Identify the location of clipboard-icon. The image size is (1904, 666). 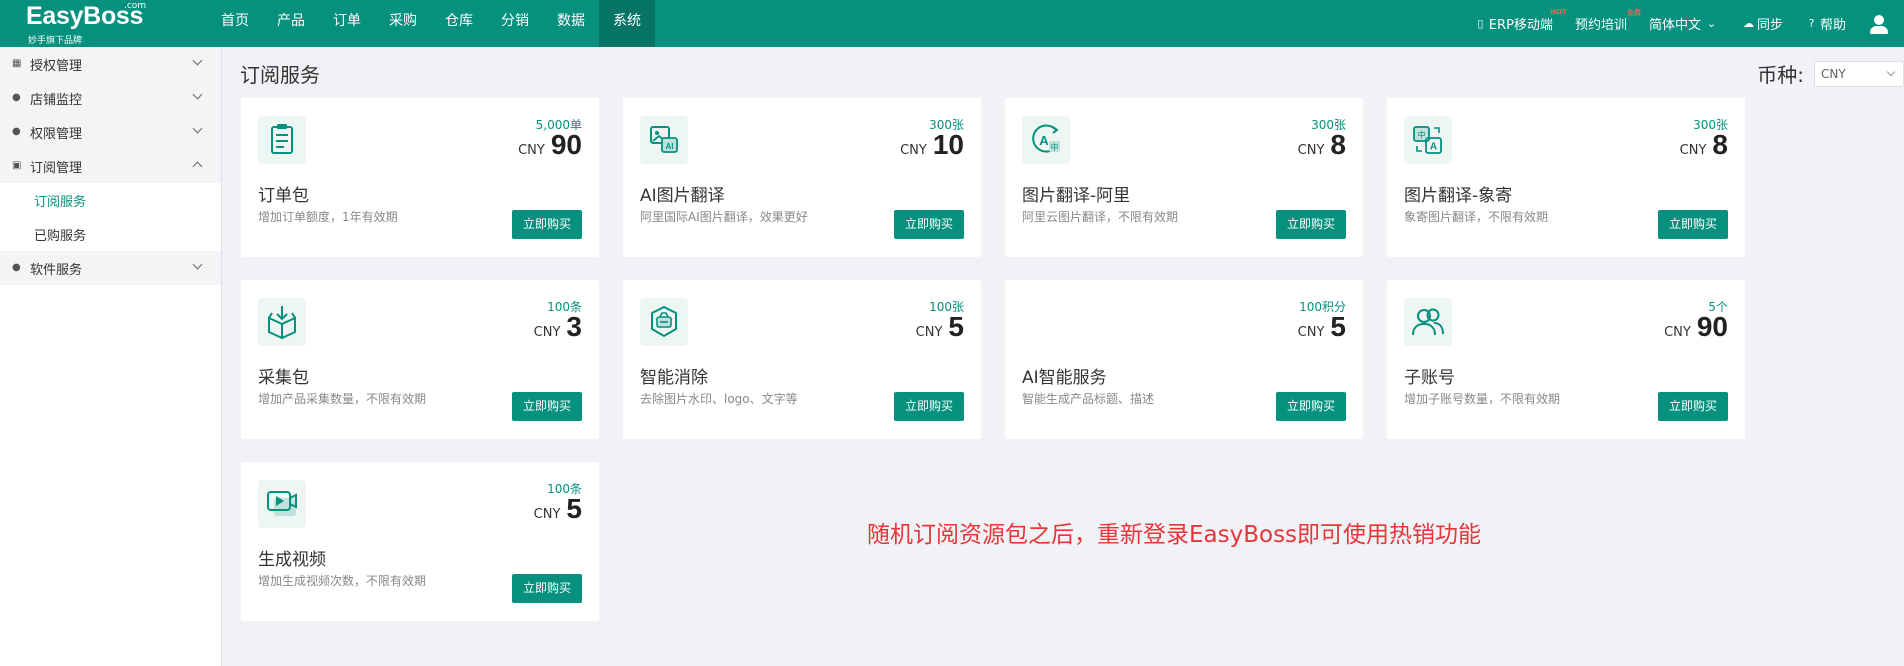
(282, 140).